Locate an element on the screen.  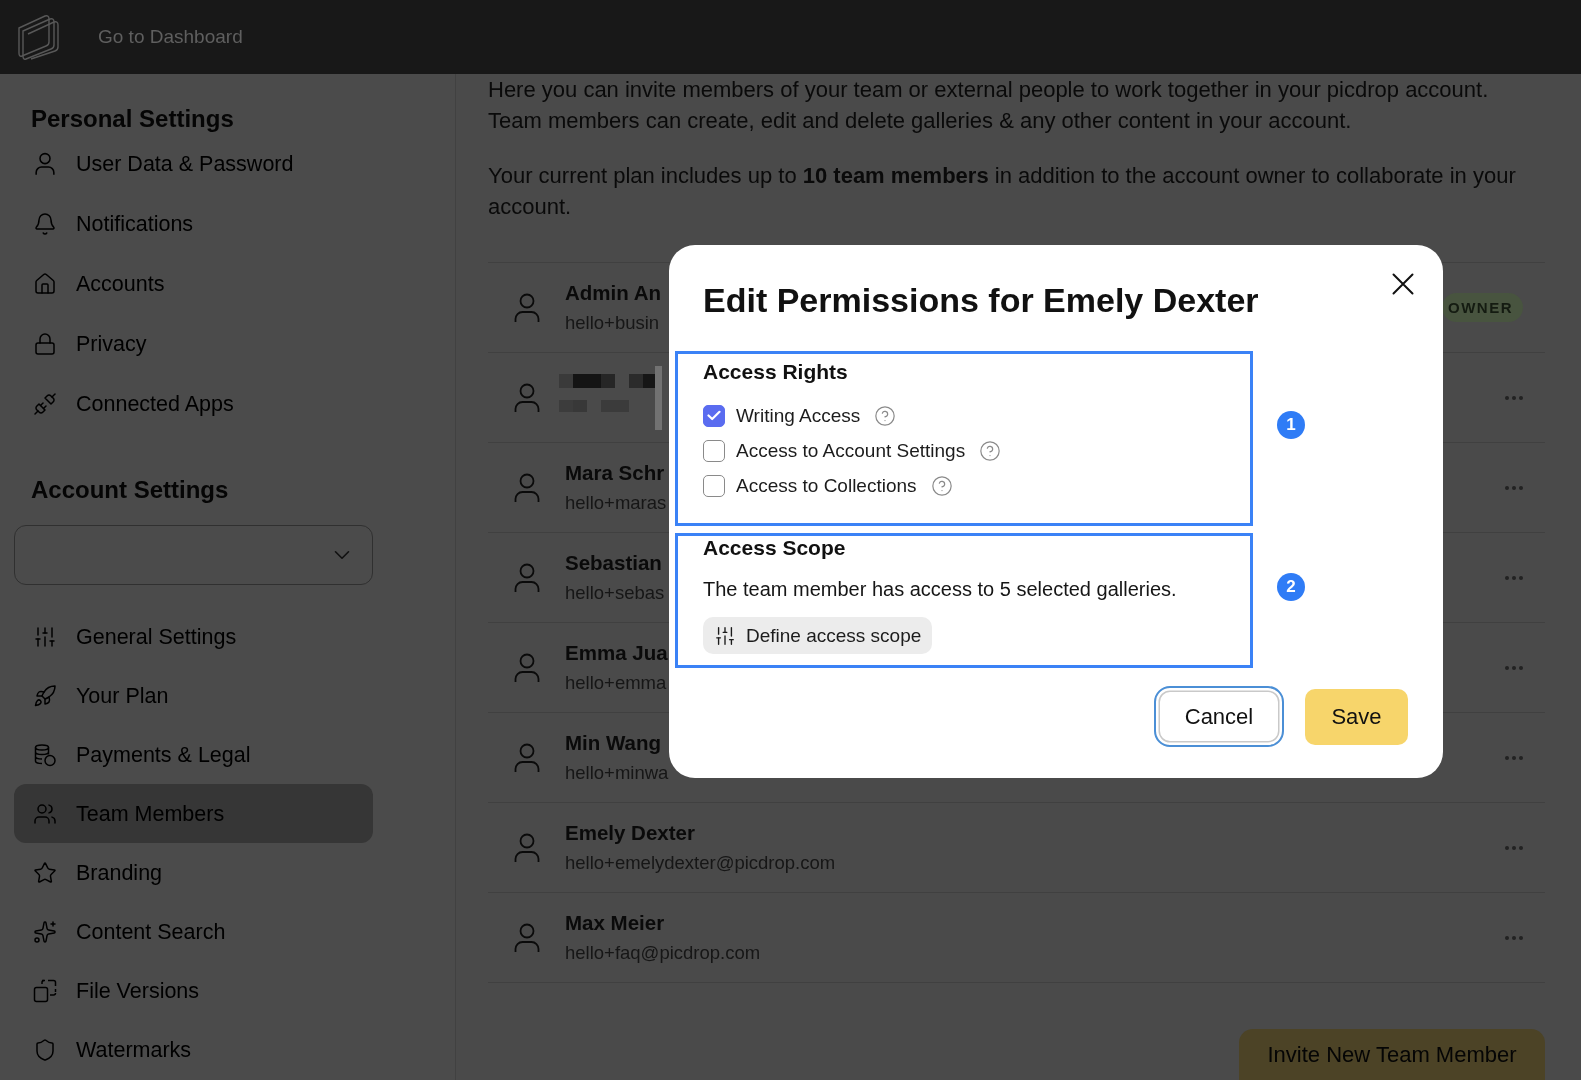
sidebar-item-label: Payments & Legal is located at coordinates (163, 754).